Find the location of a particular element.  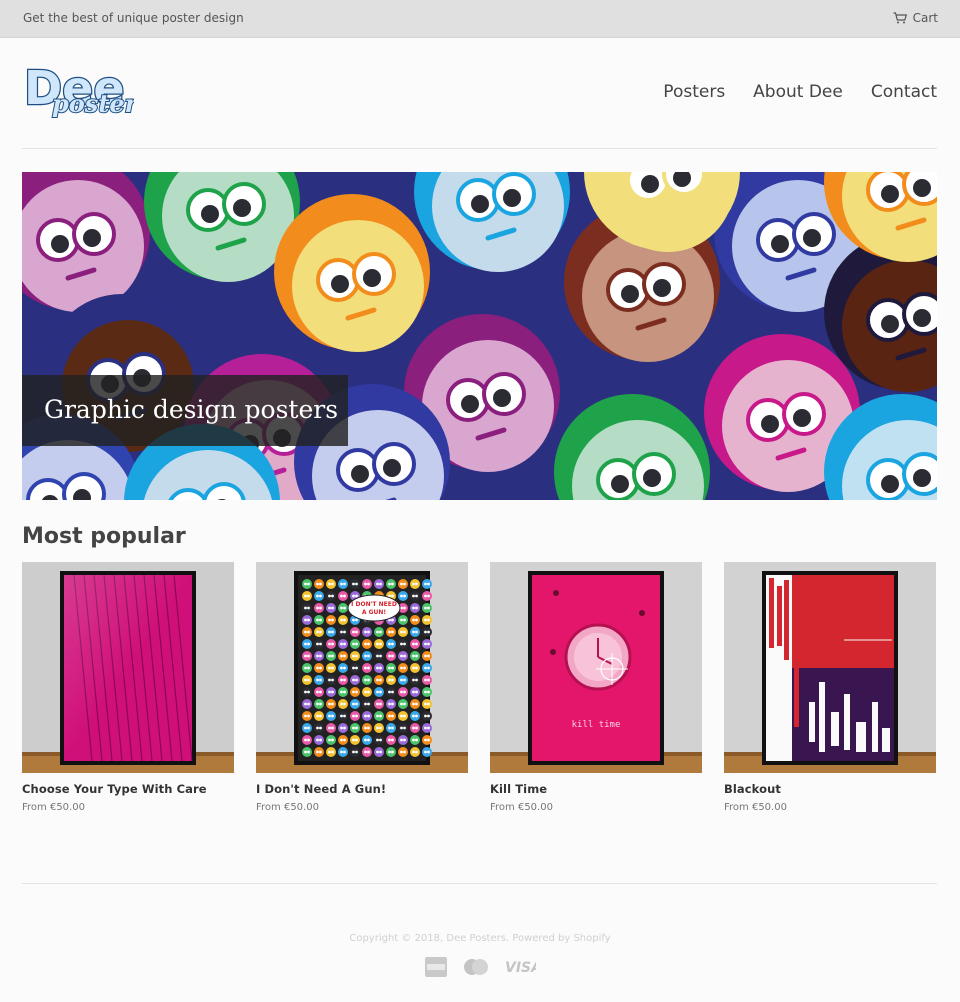

footer-divider is located at coordinates (479, 883).